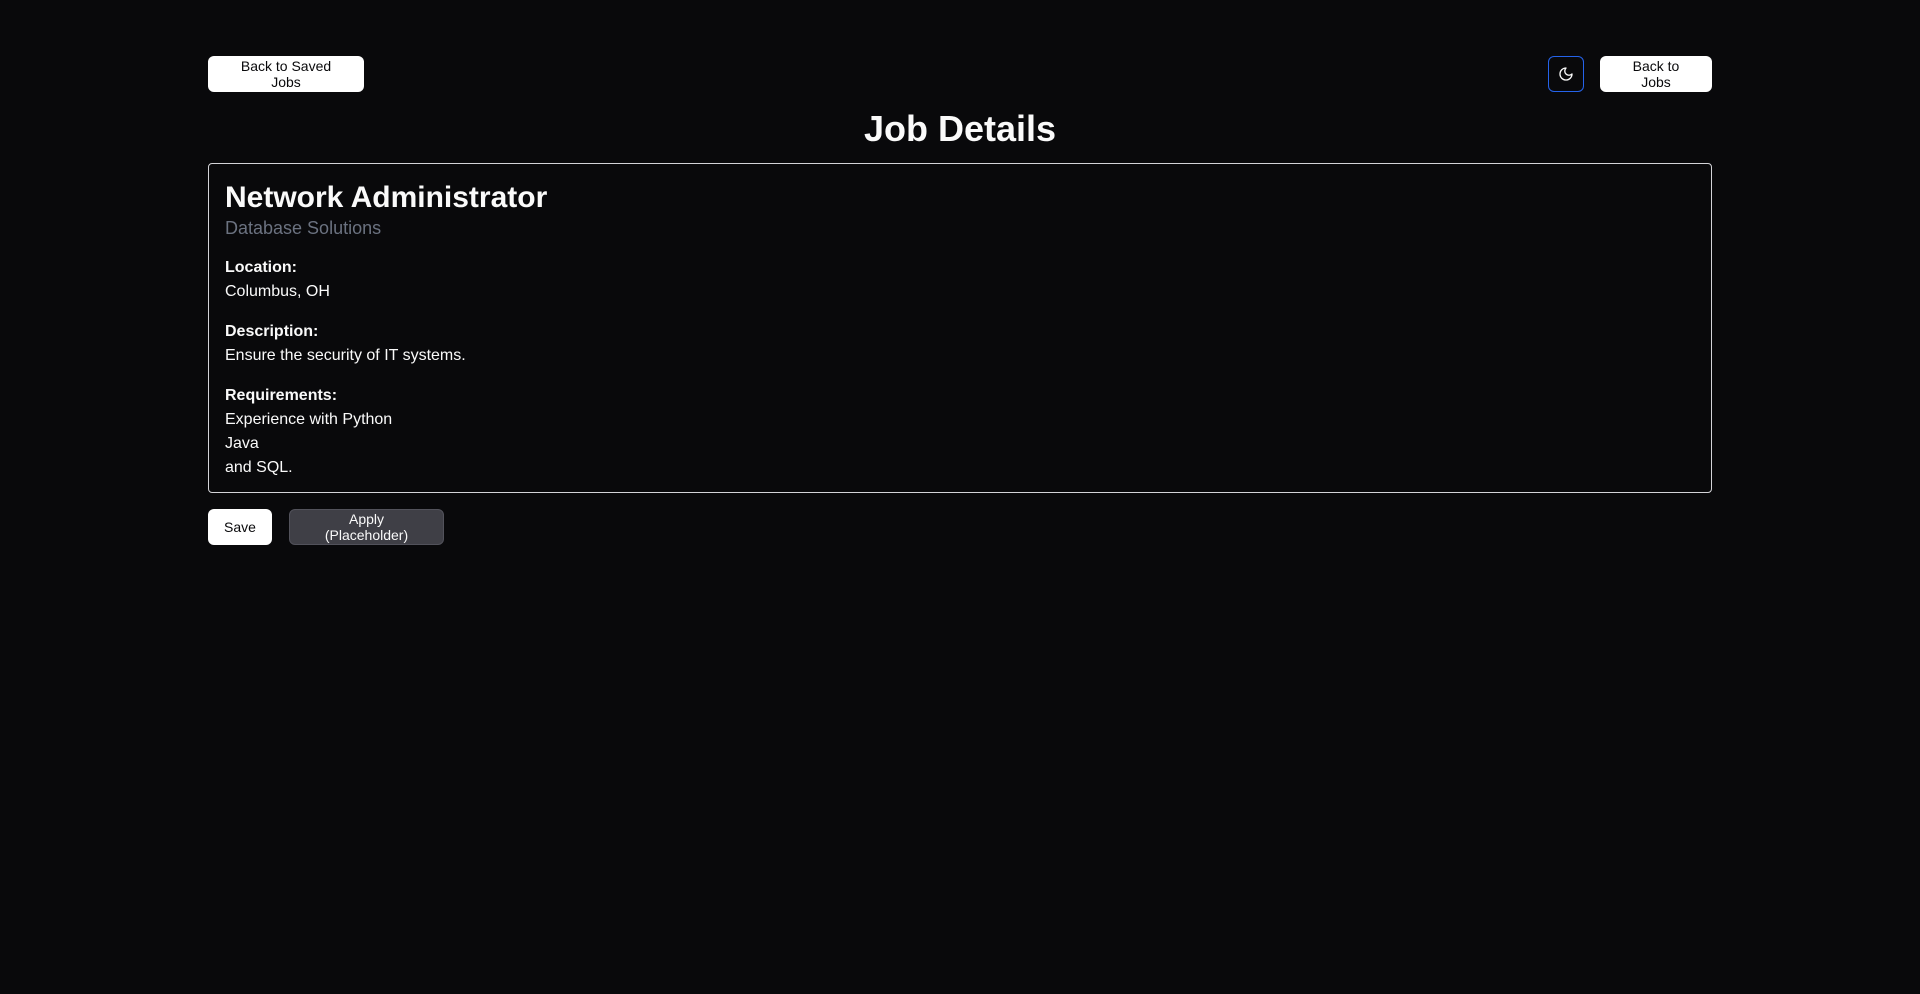 Image resolution: width=1920 pixels, height=994 pixels. Describe the element at coordinates (272, 331) in the screenshot. I see `description-label: Description:` at that location.